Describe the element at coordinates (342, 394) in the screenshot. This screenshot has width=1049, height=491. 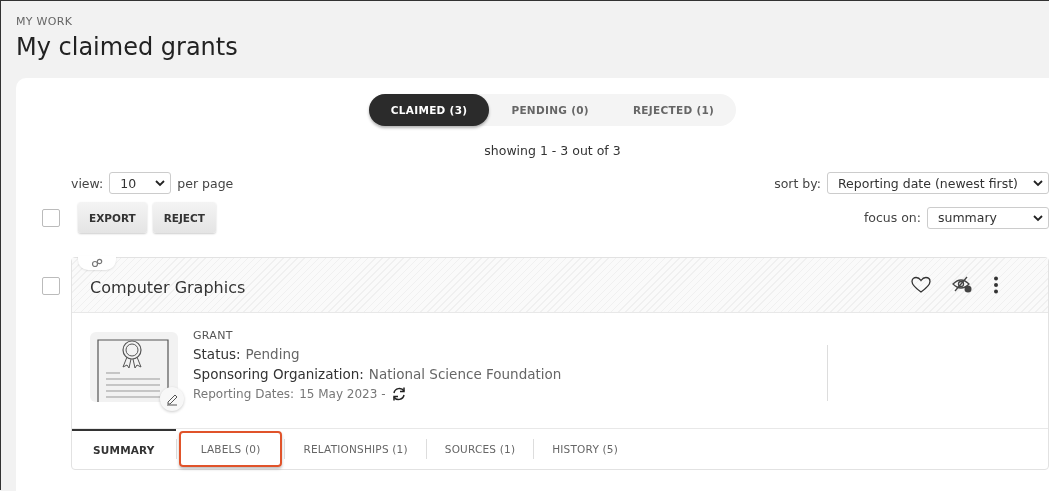
I see `dates-value: 15 May 2023 -` at that location.